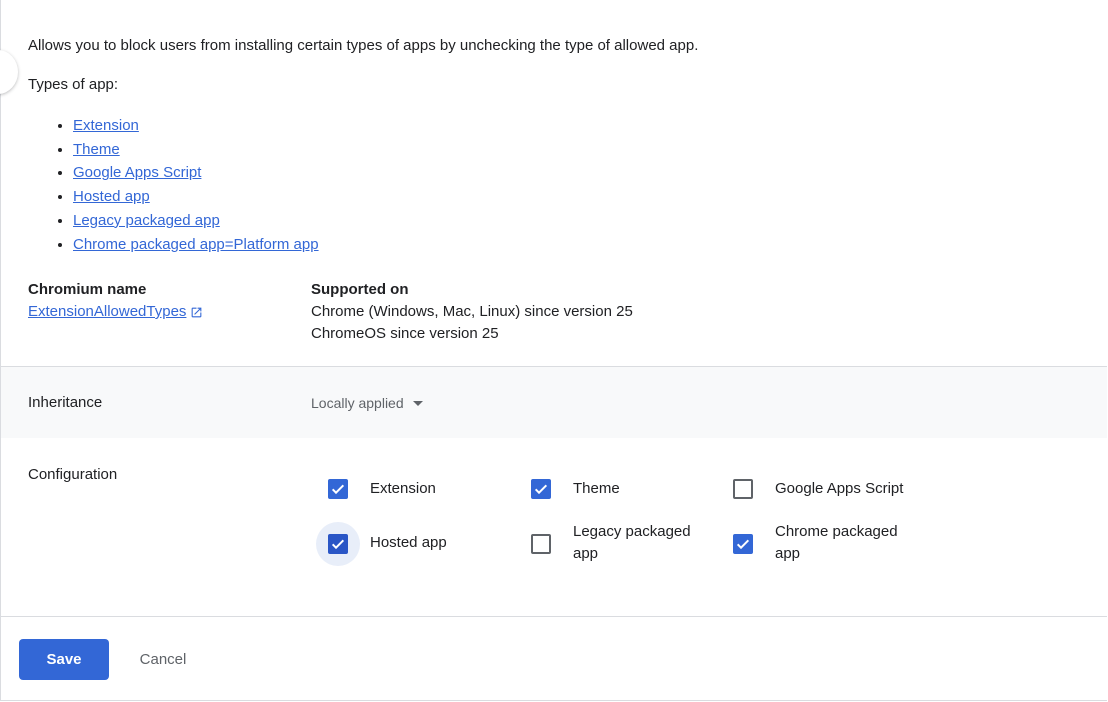 This screenshot has width=1108, height=702. What do you see at coordinates (163, 659) in the screenshot?
I see `cancel-button: Cancel` at bounding box center [163, 659].